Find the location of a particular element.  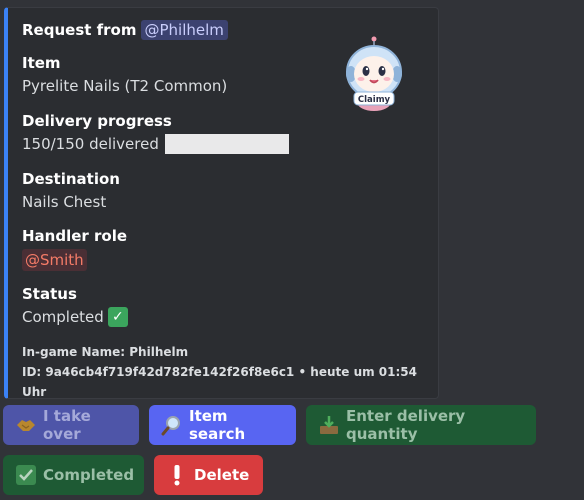

handshake-icon is located at coordinates (26, 425).